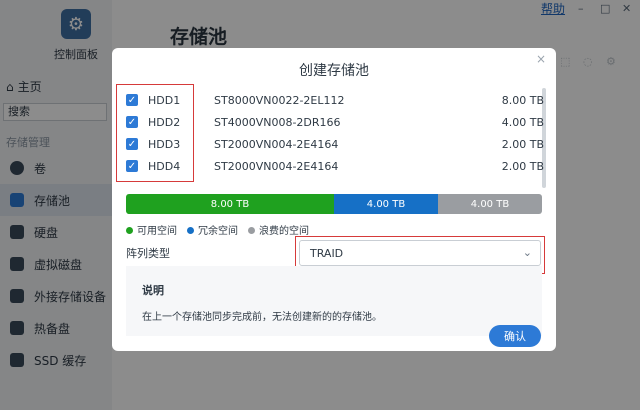  What do you see at coordinates (522, 122) in the screenshot?
I see `disk-size: 4.00 TB` at bounding box center [522, 122].